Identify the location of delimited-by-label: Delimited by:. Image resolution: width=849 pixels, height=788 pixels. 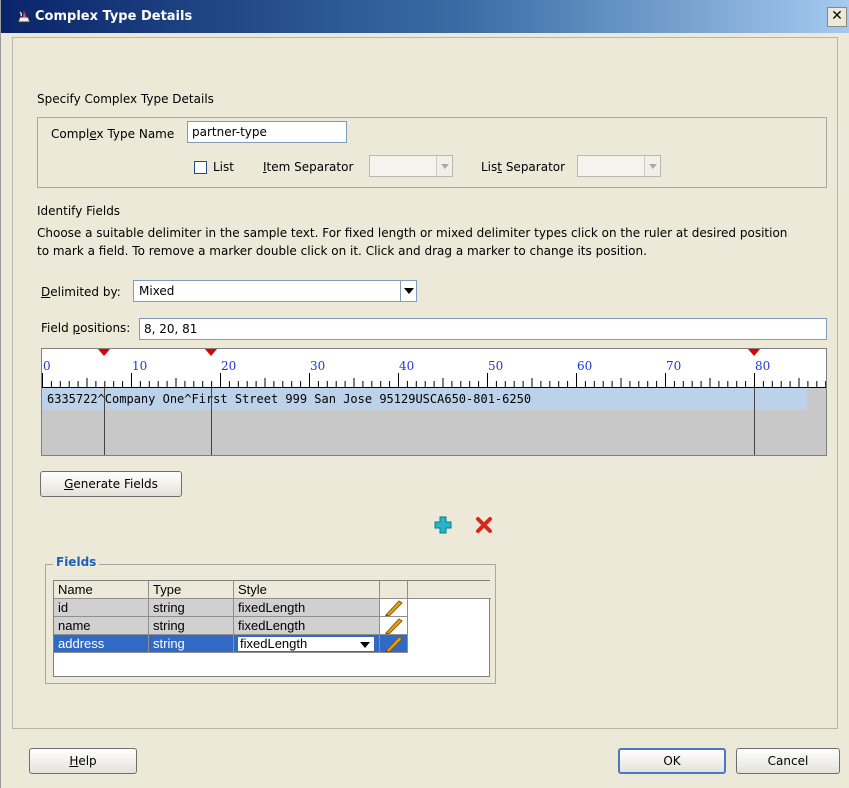
(81, 292).